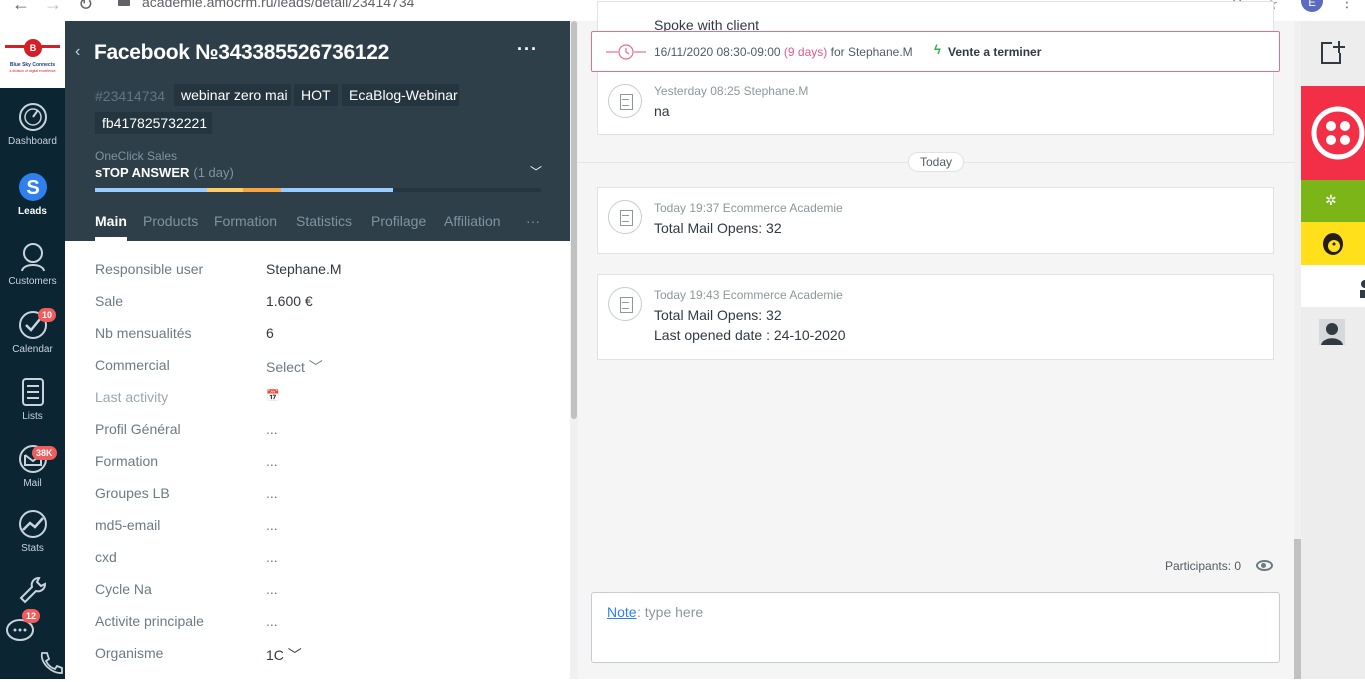 Image resolution: width=1365 pixels, height=682 pixels. What do you see at coordinates (325, 341) in the screenshot?
I see `field-nb-mensualites: Nb mensualités 6` at bounding box center [325, 341].